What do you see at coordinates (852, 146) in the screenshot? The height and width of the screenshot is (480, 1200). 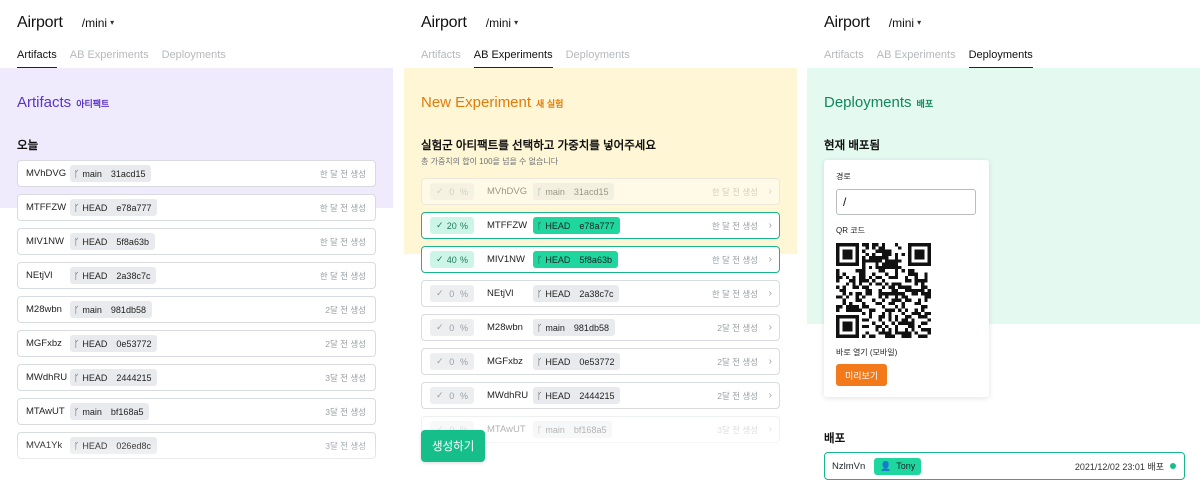 I see `current-deployment-heading: 현재 배포됨` at bounding box center [852, 146].